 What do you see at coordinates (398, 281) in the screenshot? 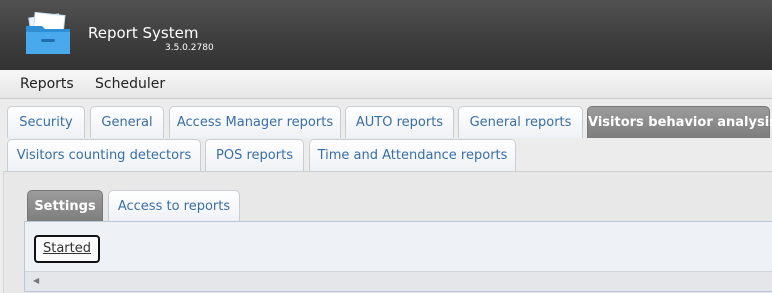
I see `horizontal-scrollbar` at bounding box center [398, 281].